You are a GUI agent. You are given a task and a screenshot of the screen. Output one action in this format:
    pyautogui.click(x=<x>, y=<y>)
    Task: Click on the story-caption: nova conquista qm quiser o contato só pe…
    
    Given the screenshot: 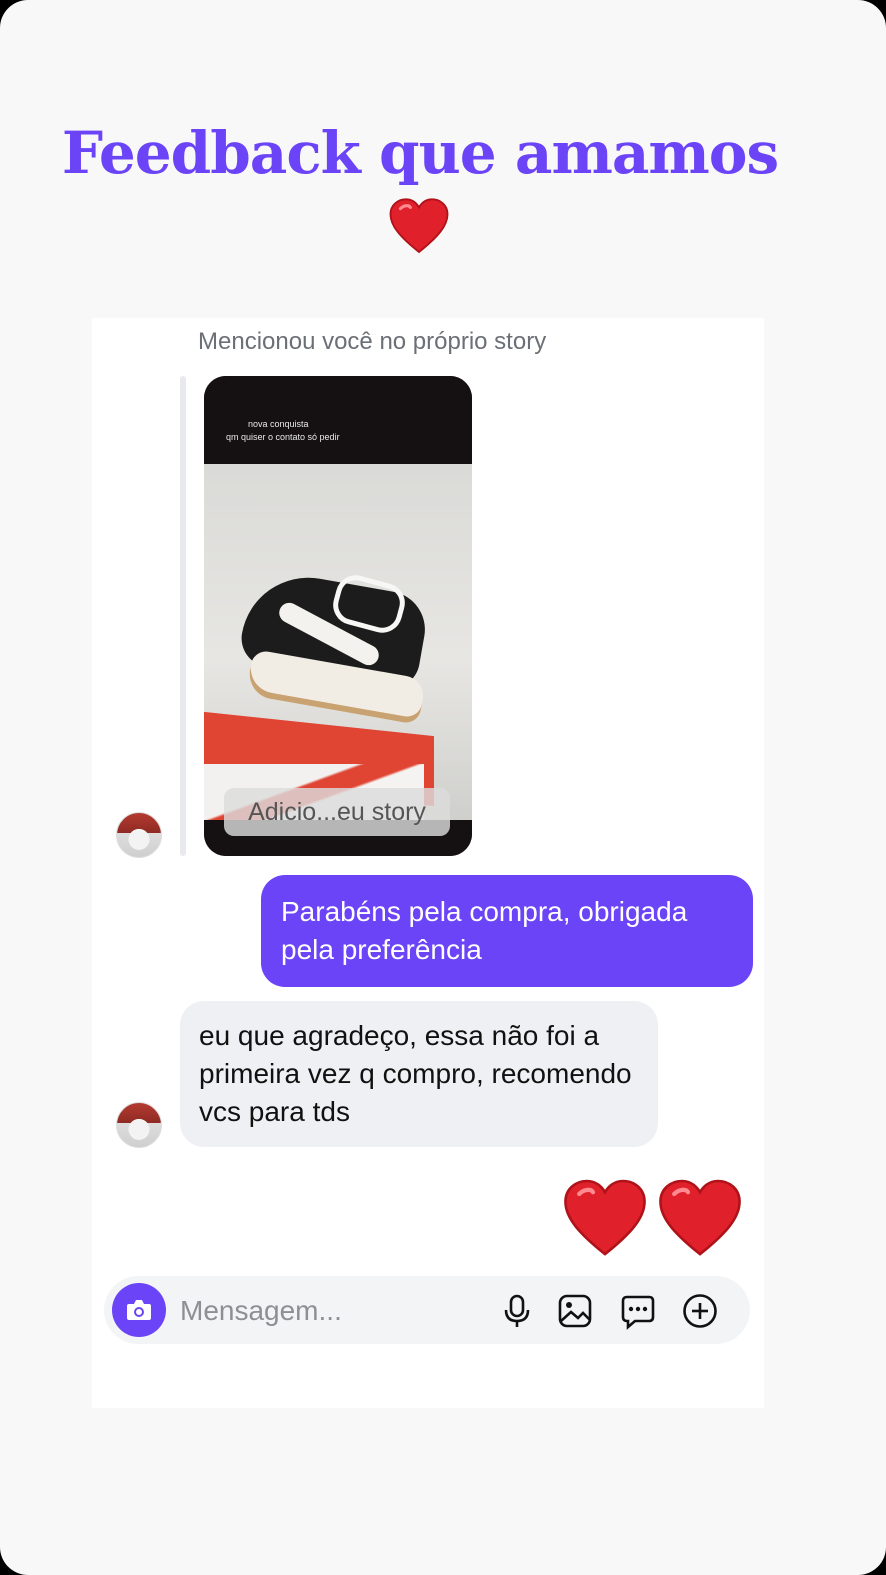 What is the action you would take?
    pyautogui.click(x=283, y=431)
    